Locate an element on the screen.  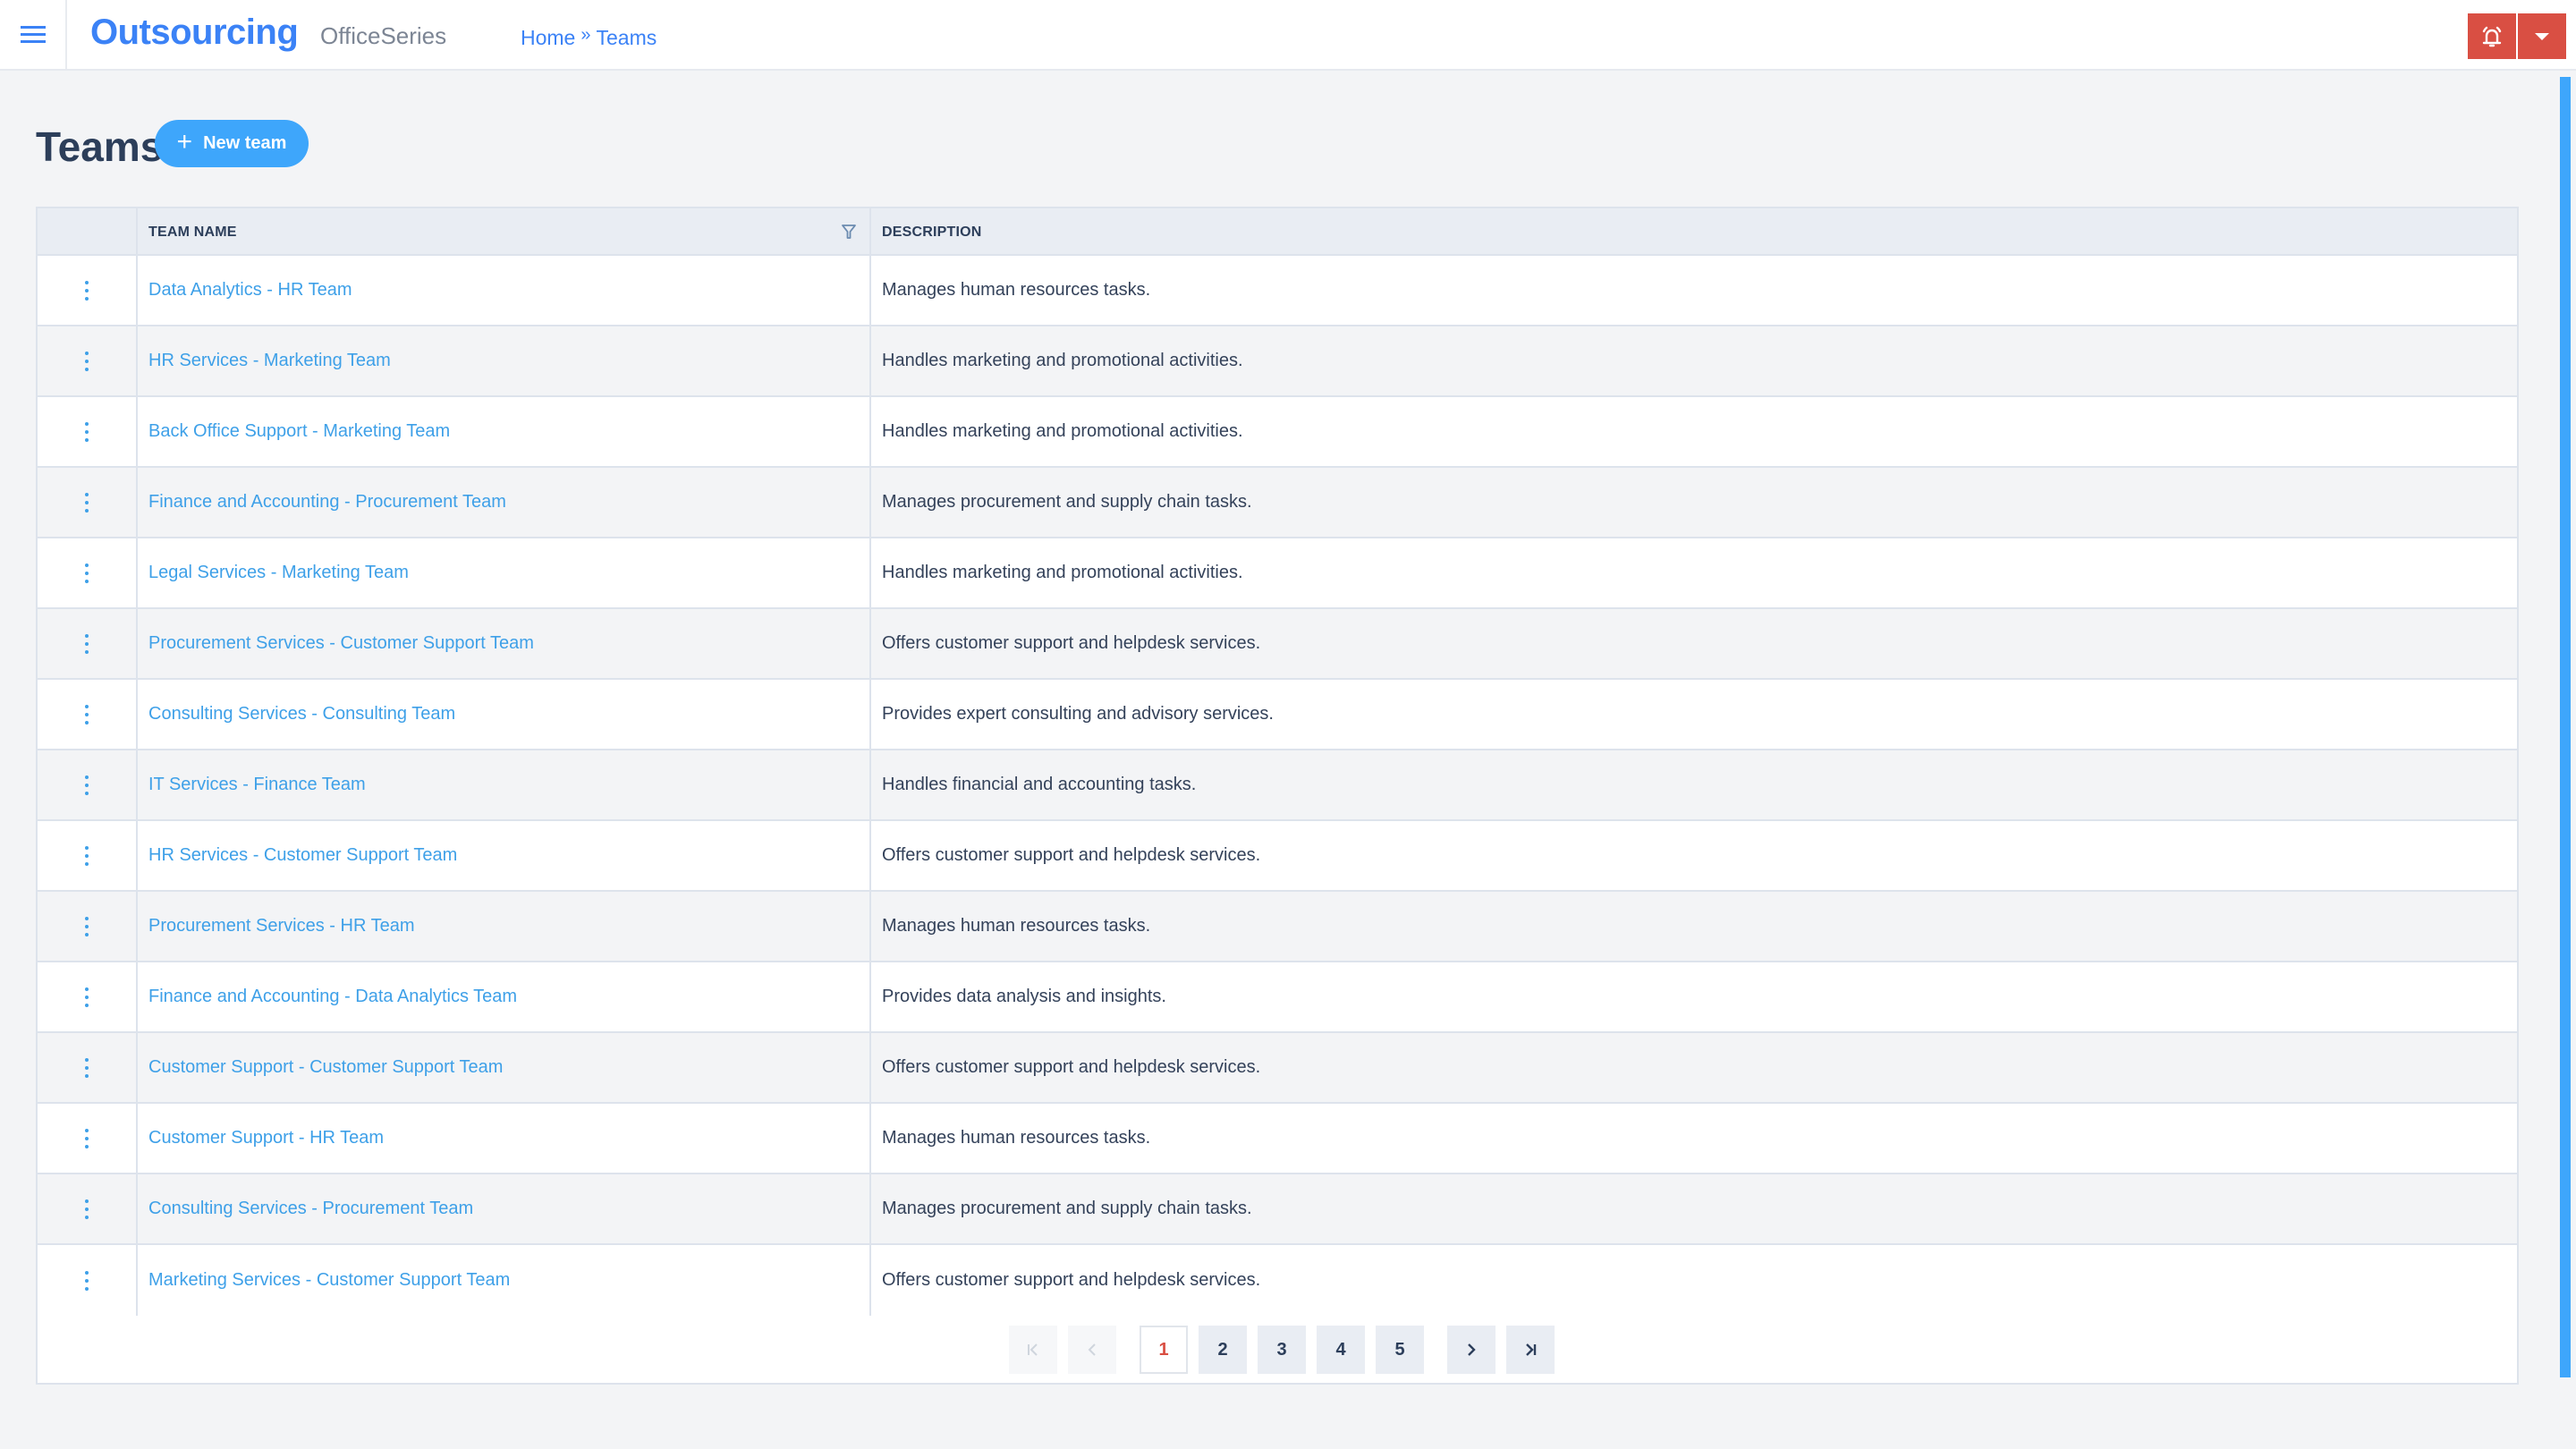
table-header: TEAM NAME DESCRIPTION is located at coordinates (1277, 232).